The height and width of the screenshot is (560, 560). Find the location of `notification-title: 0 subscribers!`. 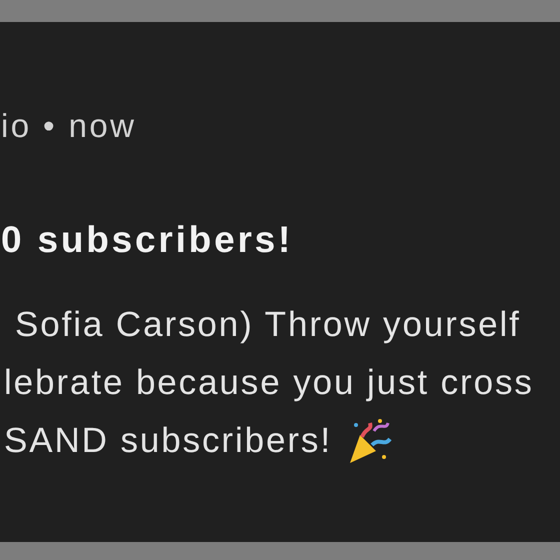

notification-title: 0 subscribers! is located at coordinates (147, 240).